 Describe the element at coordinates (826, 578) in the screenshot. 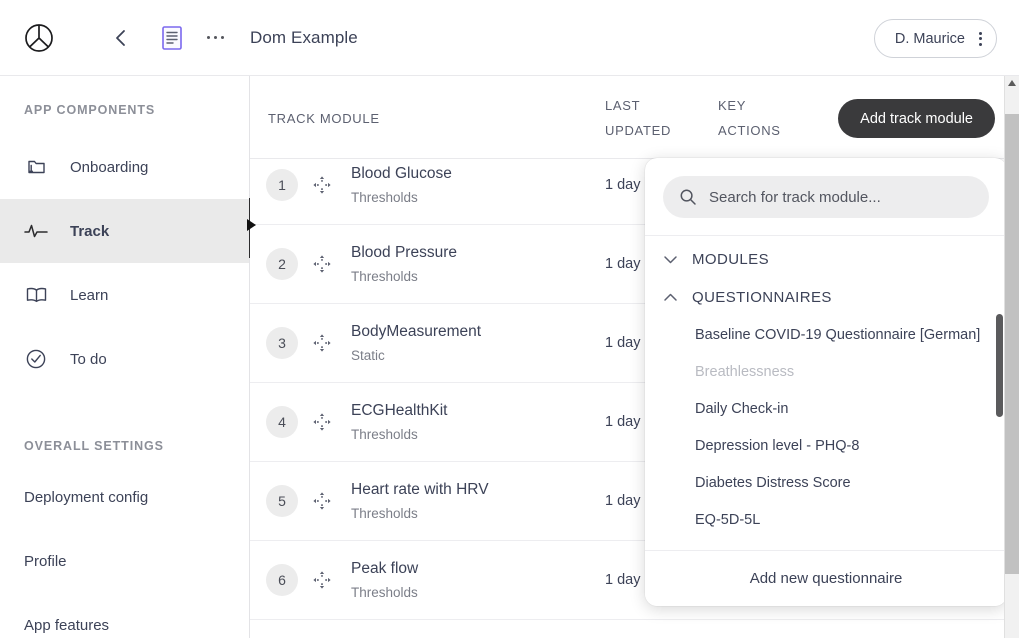

I see `add-new-questionnaire-button: Add new questionnaire` at that location.